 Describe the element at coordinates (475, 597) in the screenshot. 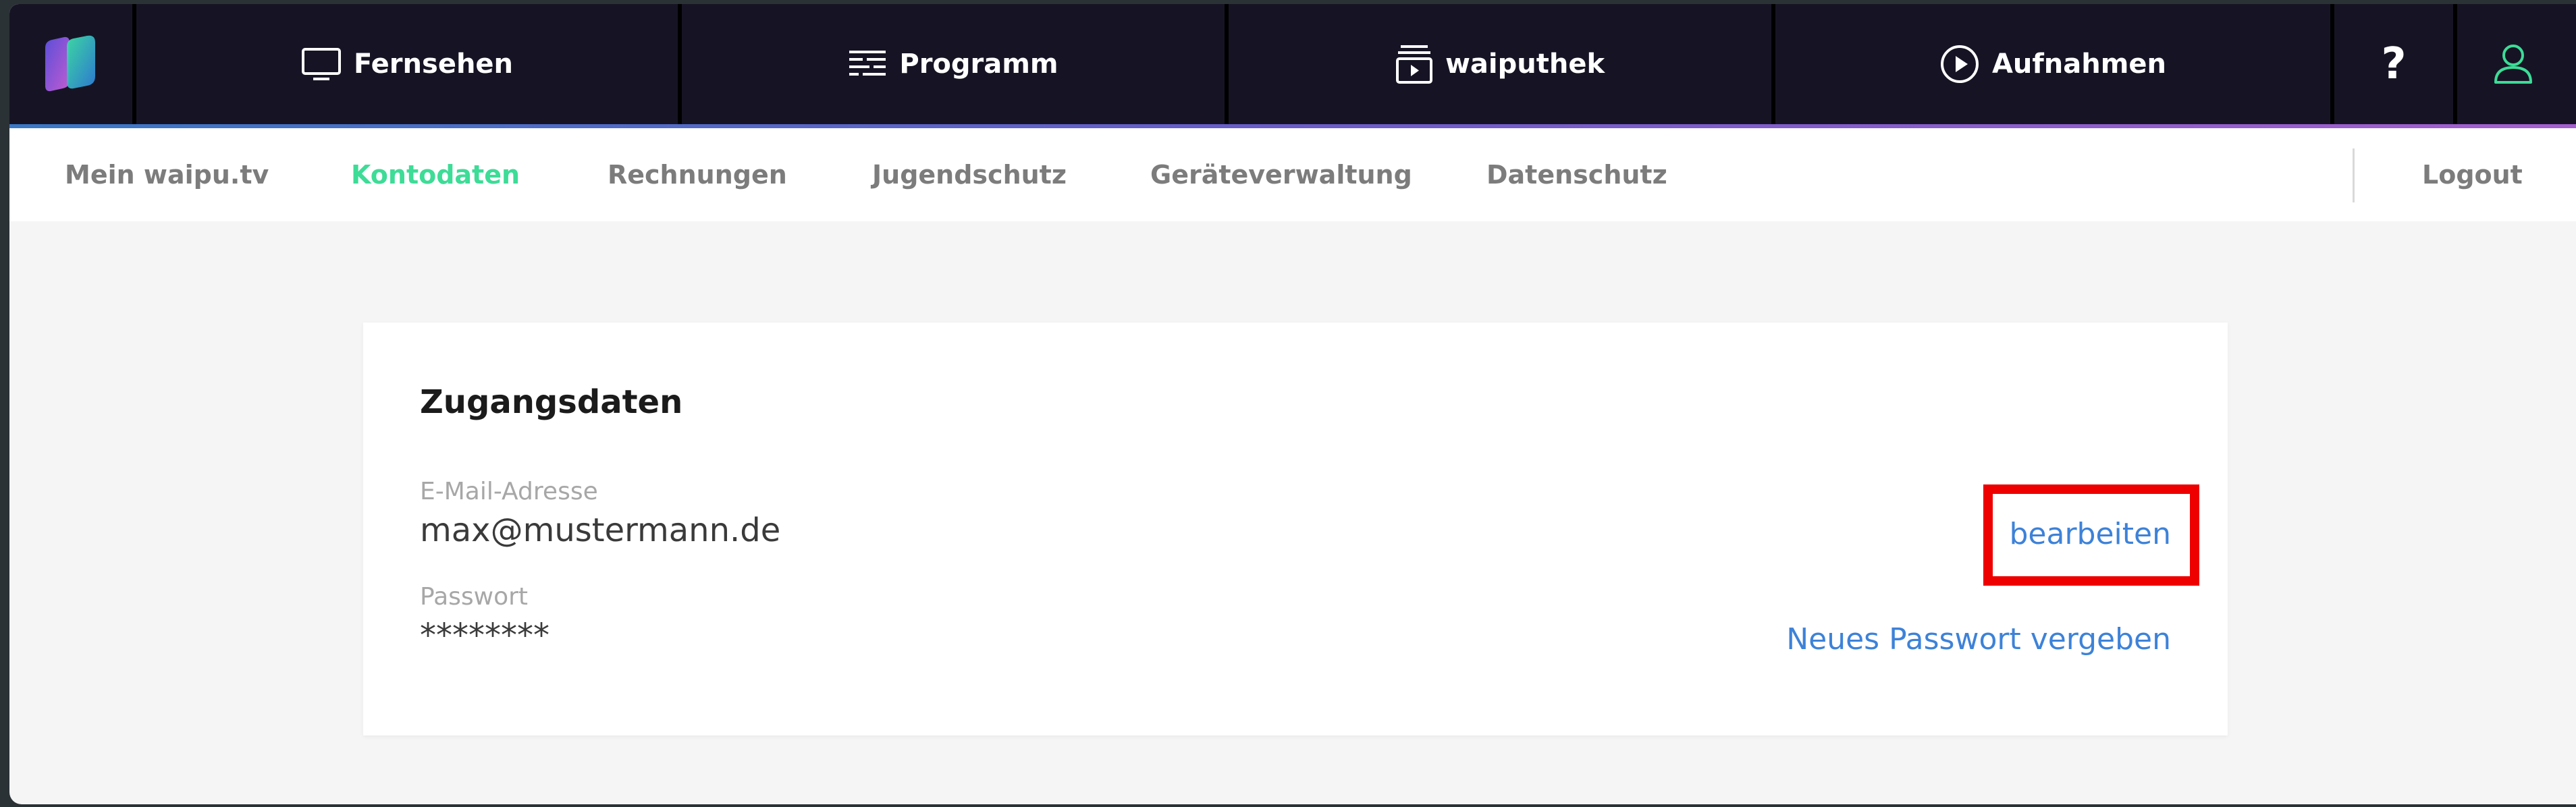

I see `password-label: Passwort` at that location.